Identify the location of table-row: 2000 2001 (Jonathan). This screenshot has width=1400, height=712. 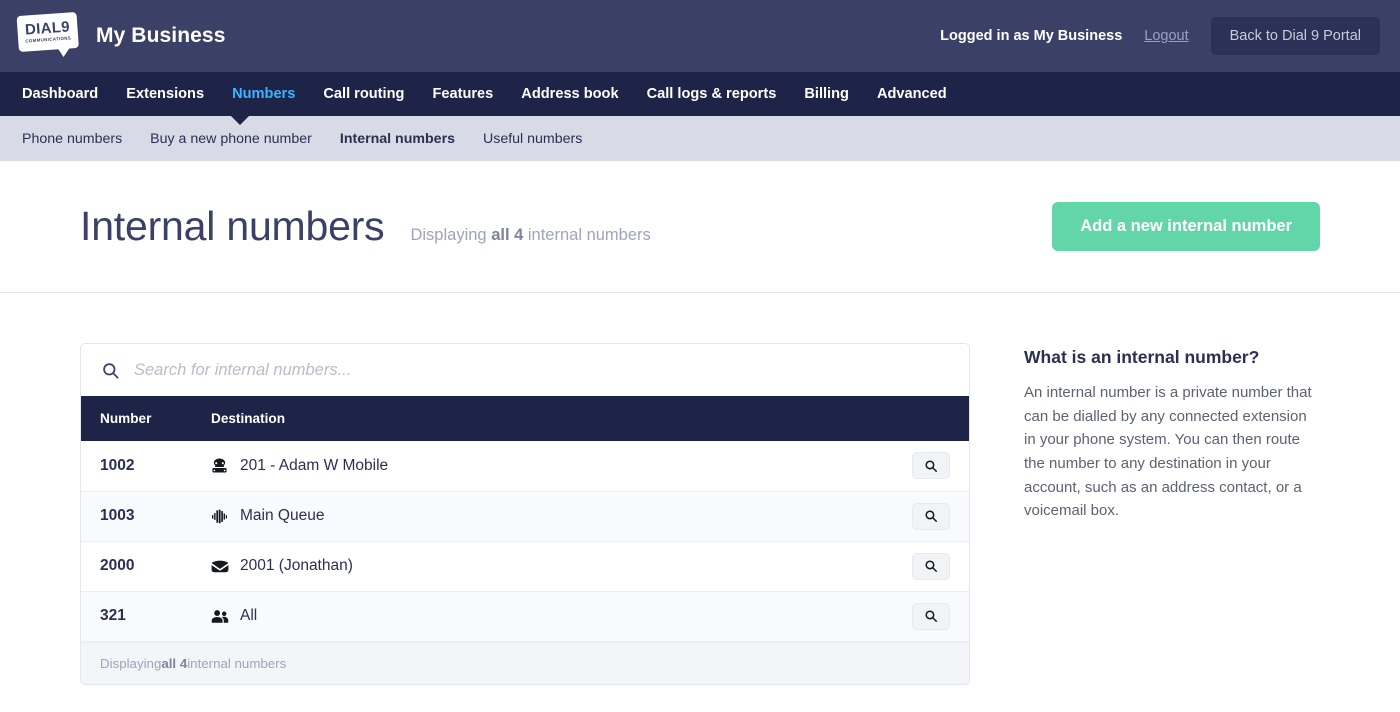
(525, 566).